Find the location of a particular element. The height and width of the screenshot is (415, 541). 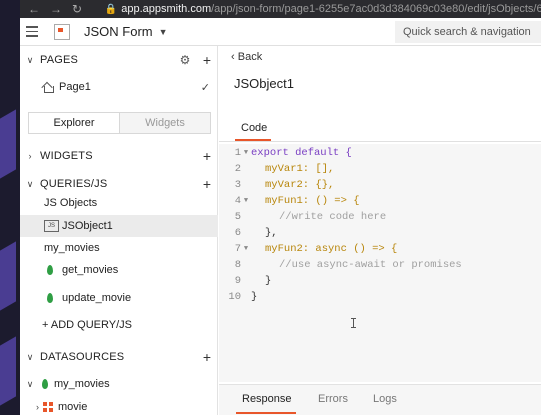

group-datasource: my_movies is located at coordinates (119, 248).